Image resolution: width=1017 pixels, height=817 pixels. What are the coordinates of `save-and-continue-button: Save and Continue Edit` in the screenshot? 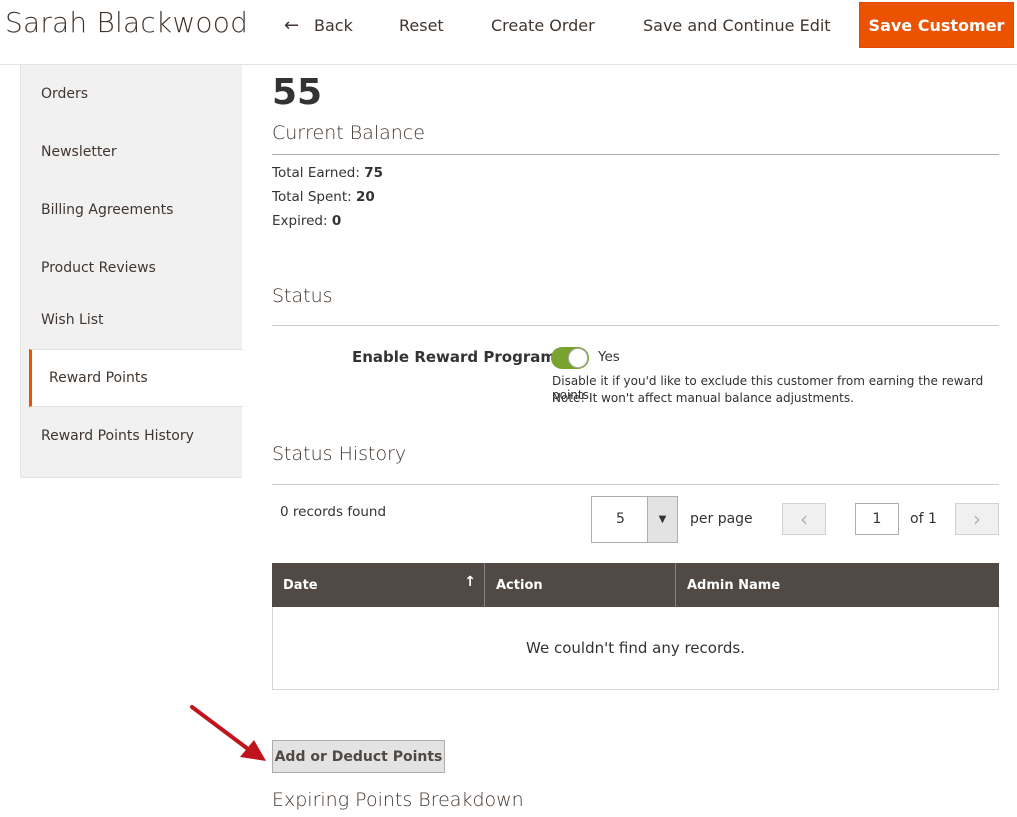 It's located at (737, 26).